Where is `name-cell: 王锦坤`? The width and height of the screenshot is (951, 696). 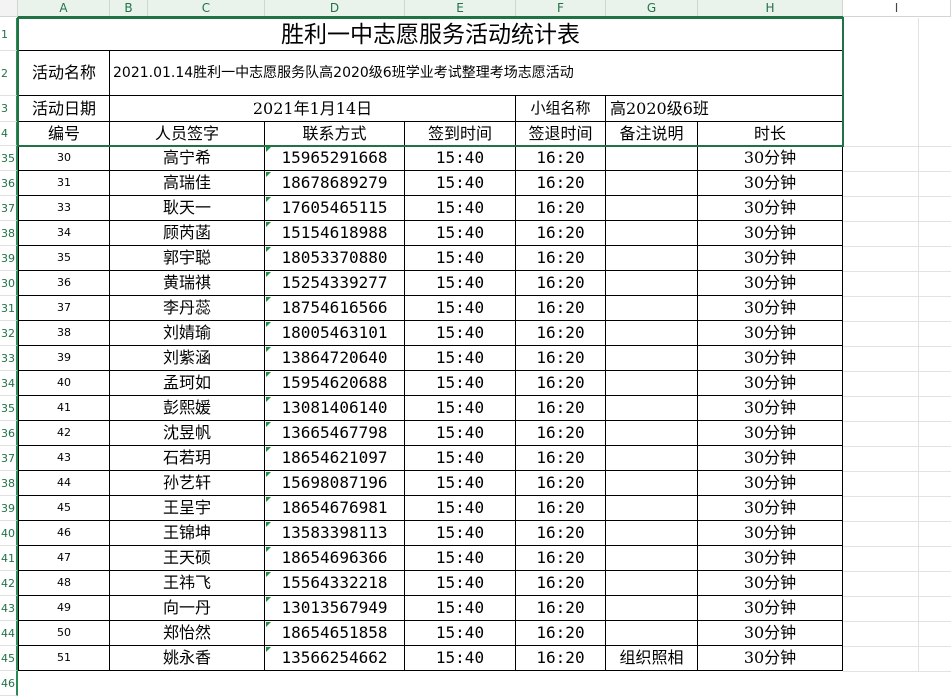
name-cell: 王锦坤 is located at coordinates (187, 533).